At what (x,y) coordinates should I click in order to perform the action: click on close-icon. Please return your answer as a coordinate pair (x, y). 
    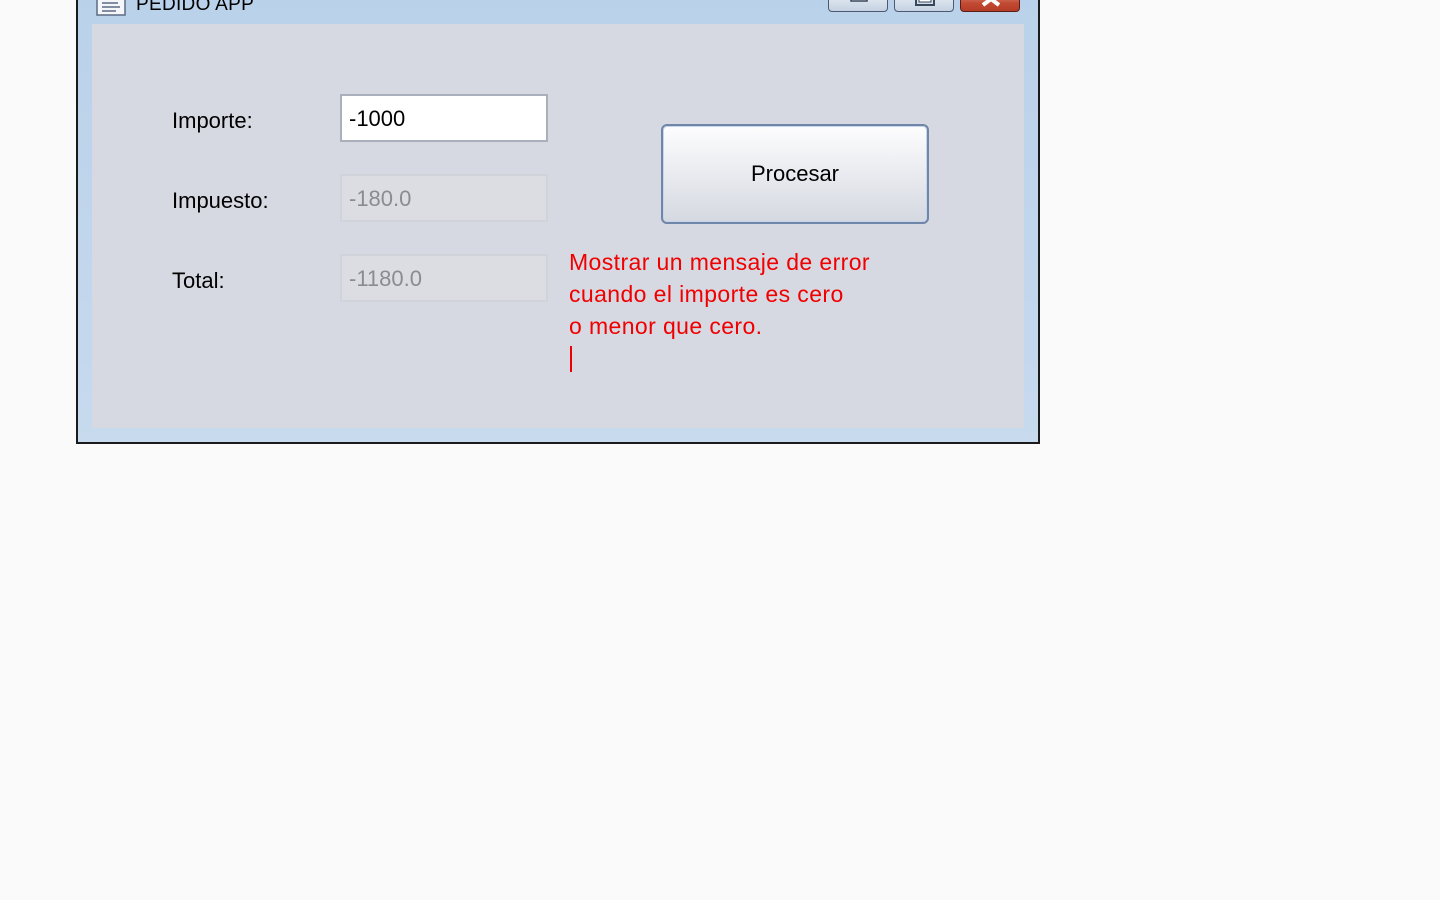
    Looking at the image, I should click on (991, 3).